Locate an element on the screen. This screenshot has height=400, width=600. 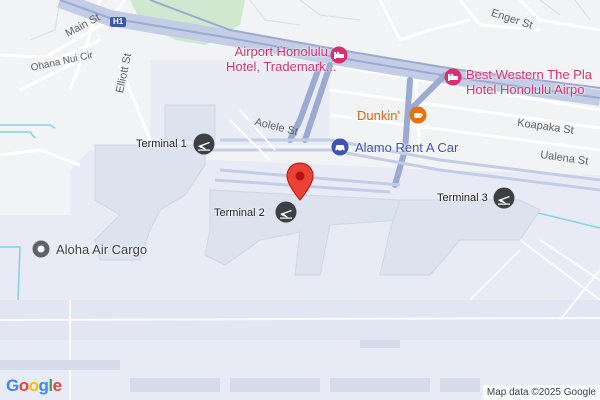
highway-shield: H1 is located at coordinates (118, 22).